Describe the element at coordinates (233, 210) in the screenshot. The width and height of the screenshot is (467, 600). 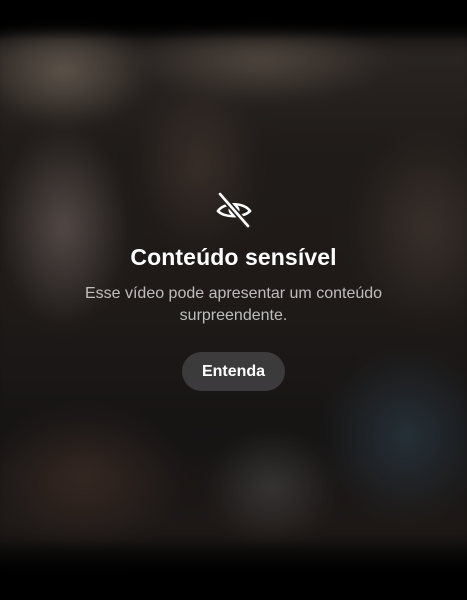
I see `eye-slash-icon` at that location.